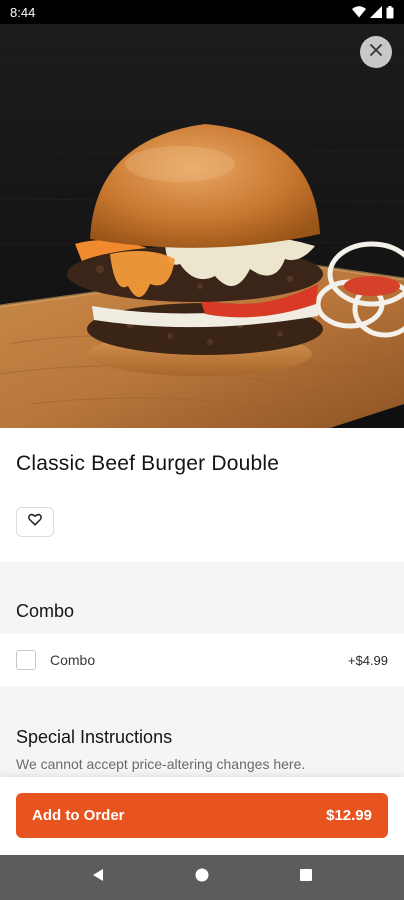 This screenshot has height=900, width=404. What do you see at coordinates (26, 660) in the screenshot?
I see `combo-checkbox` at bounding box center [26, 660].